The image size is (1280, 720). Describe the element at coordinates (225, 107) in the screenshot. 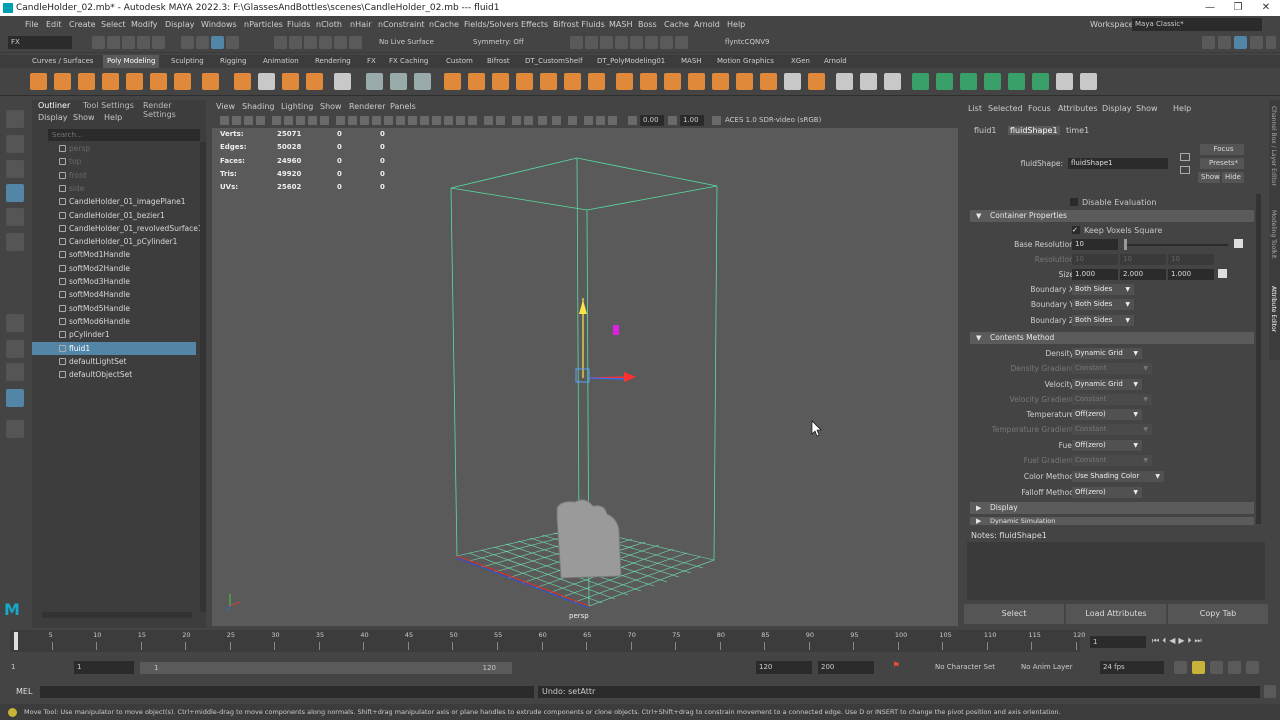

I see `vp-menu-view: View` at that location.